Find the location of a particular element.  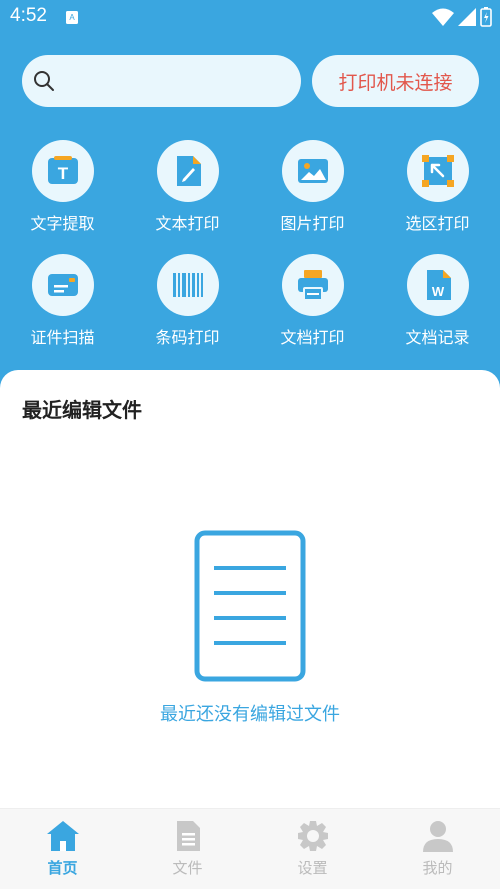

tab-label: 文件 is located at coordinates (187, 868).